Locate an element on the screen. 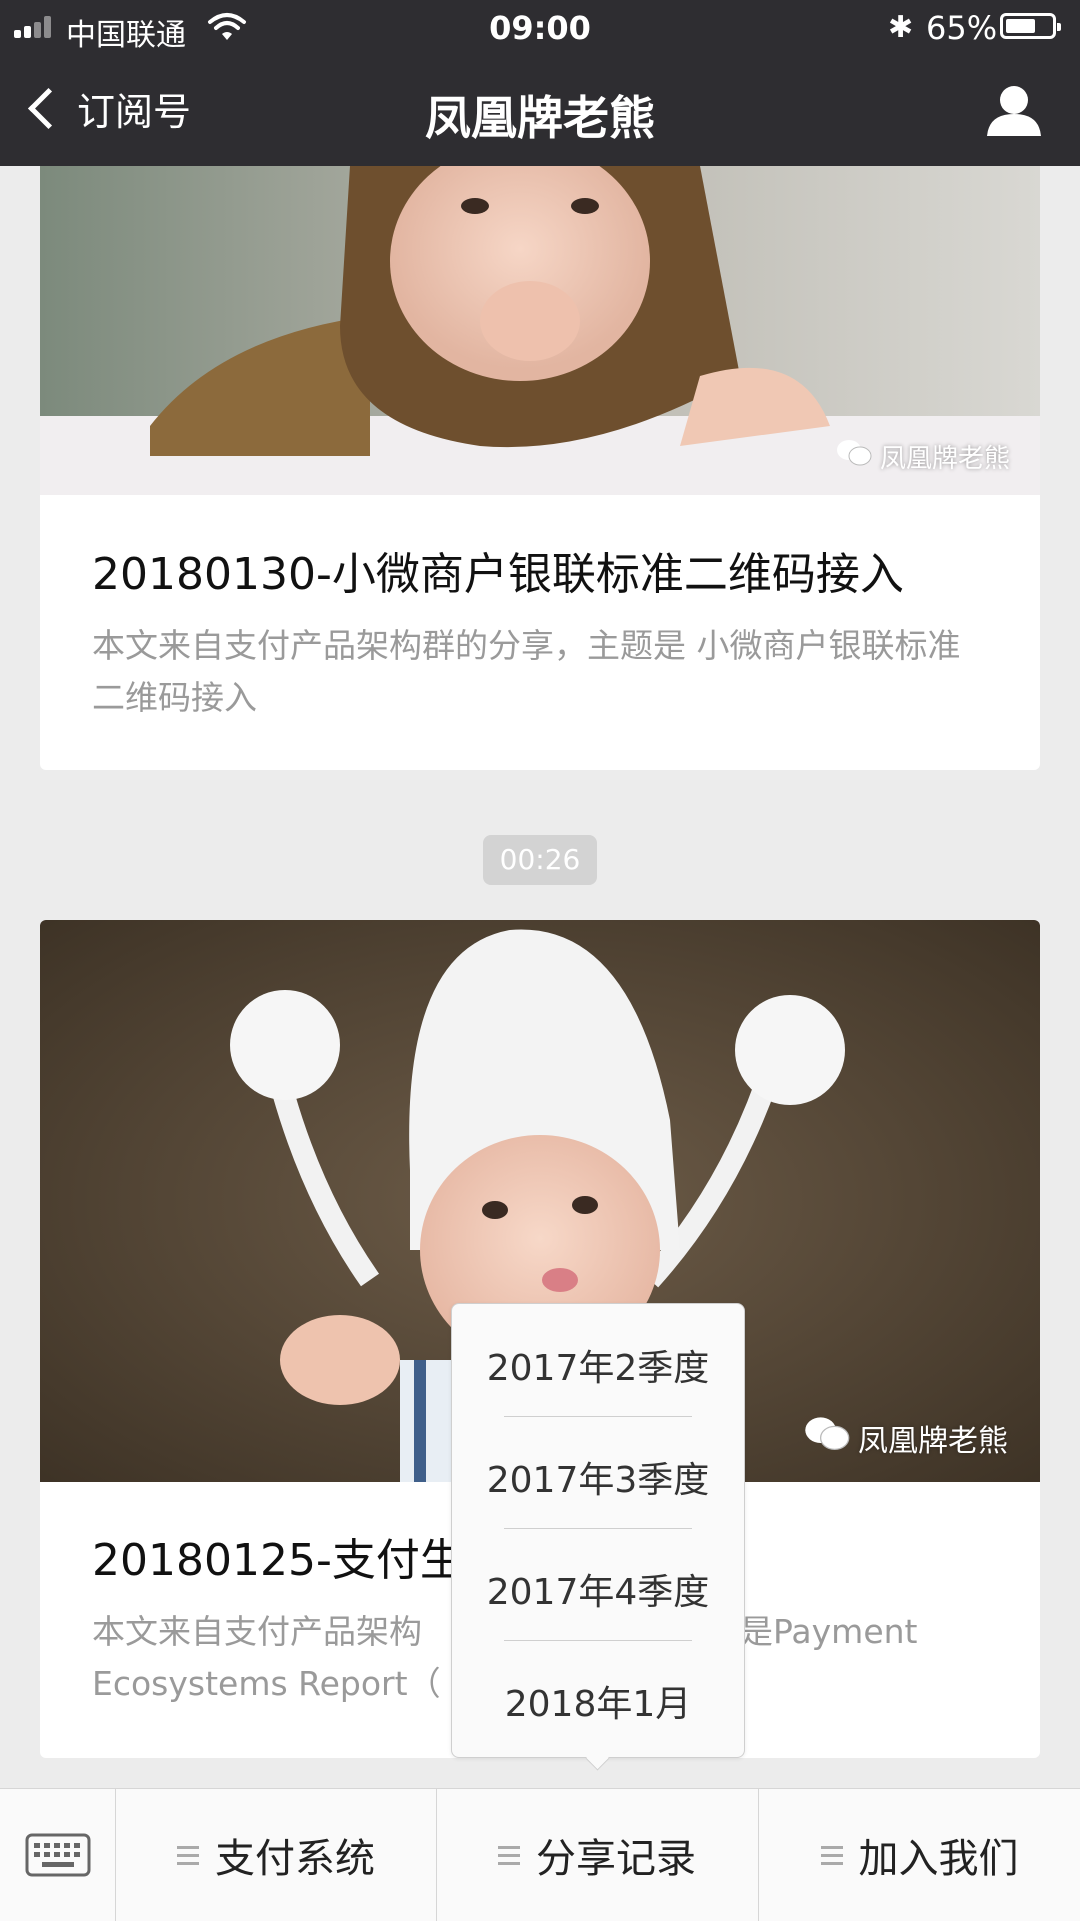 The height and width of the screenshot is (1921, 1080). menu-join-us: 加入我们 is located at coordinates (919, 1855).